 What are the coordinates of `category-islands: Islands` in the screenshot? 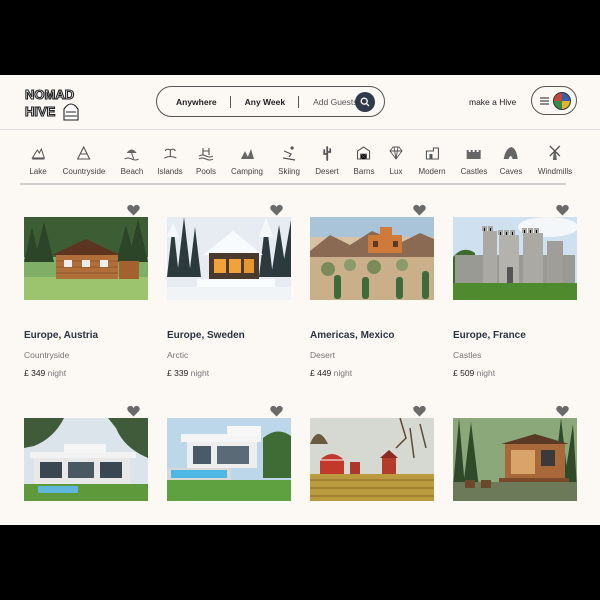 It's located at (170, 160).